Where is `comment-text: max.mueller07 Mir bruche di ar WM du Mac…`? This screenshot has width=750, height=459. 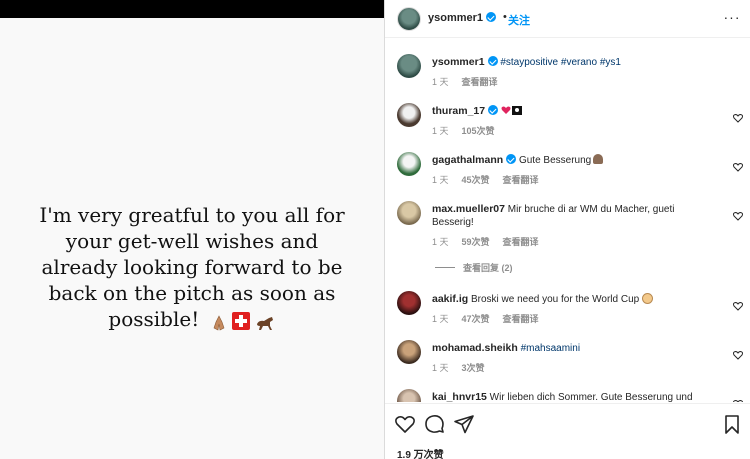 comment-text: max.mueller07 Mir bruche di ar WM du Mac… is located at coordinates (573, 216).